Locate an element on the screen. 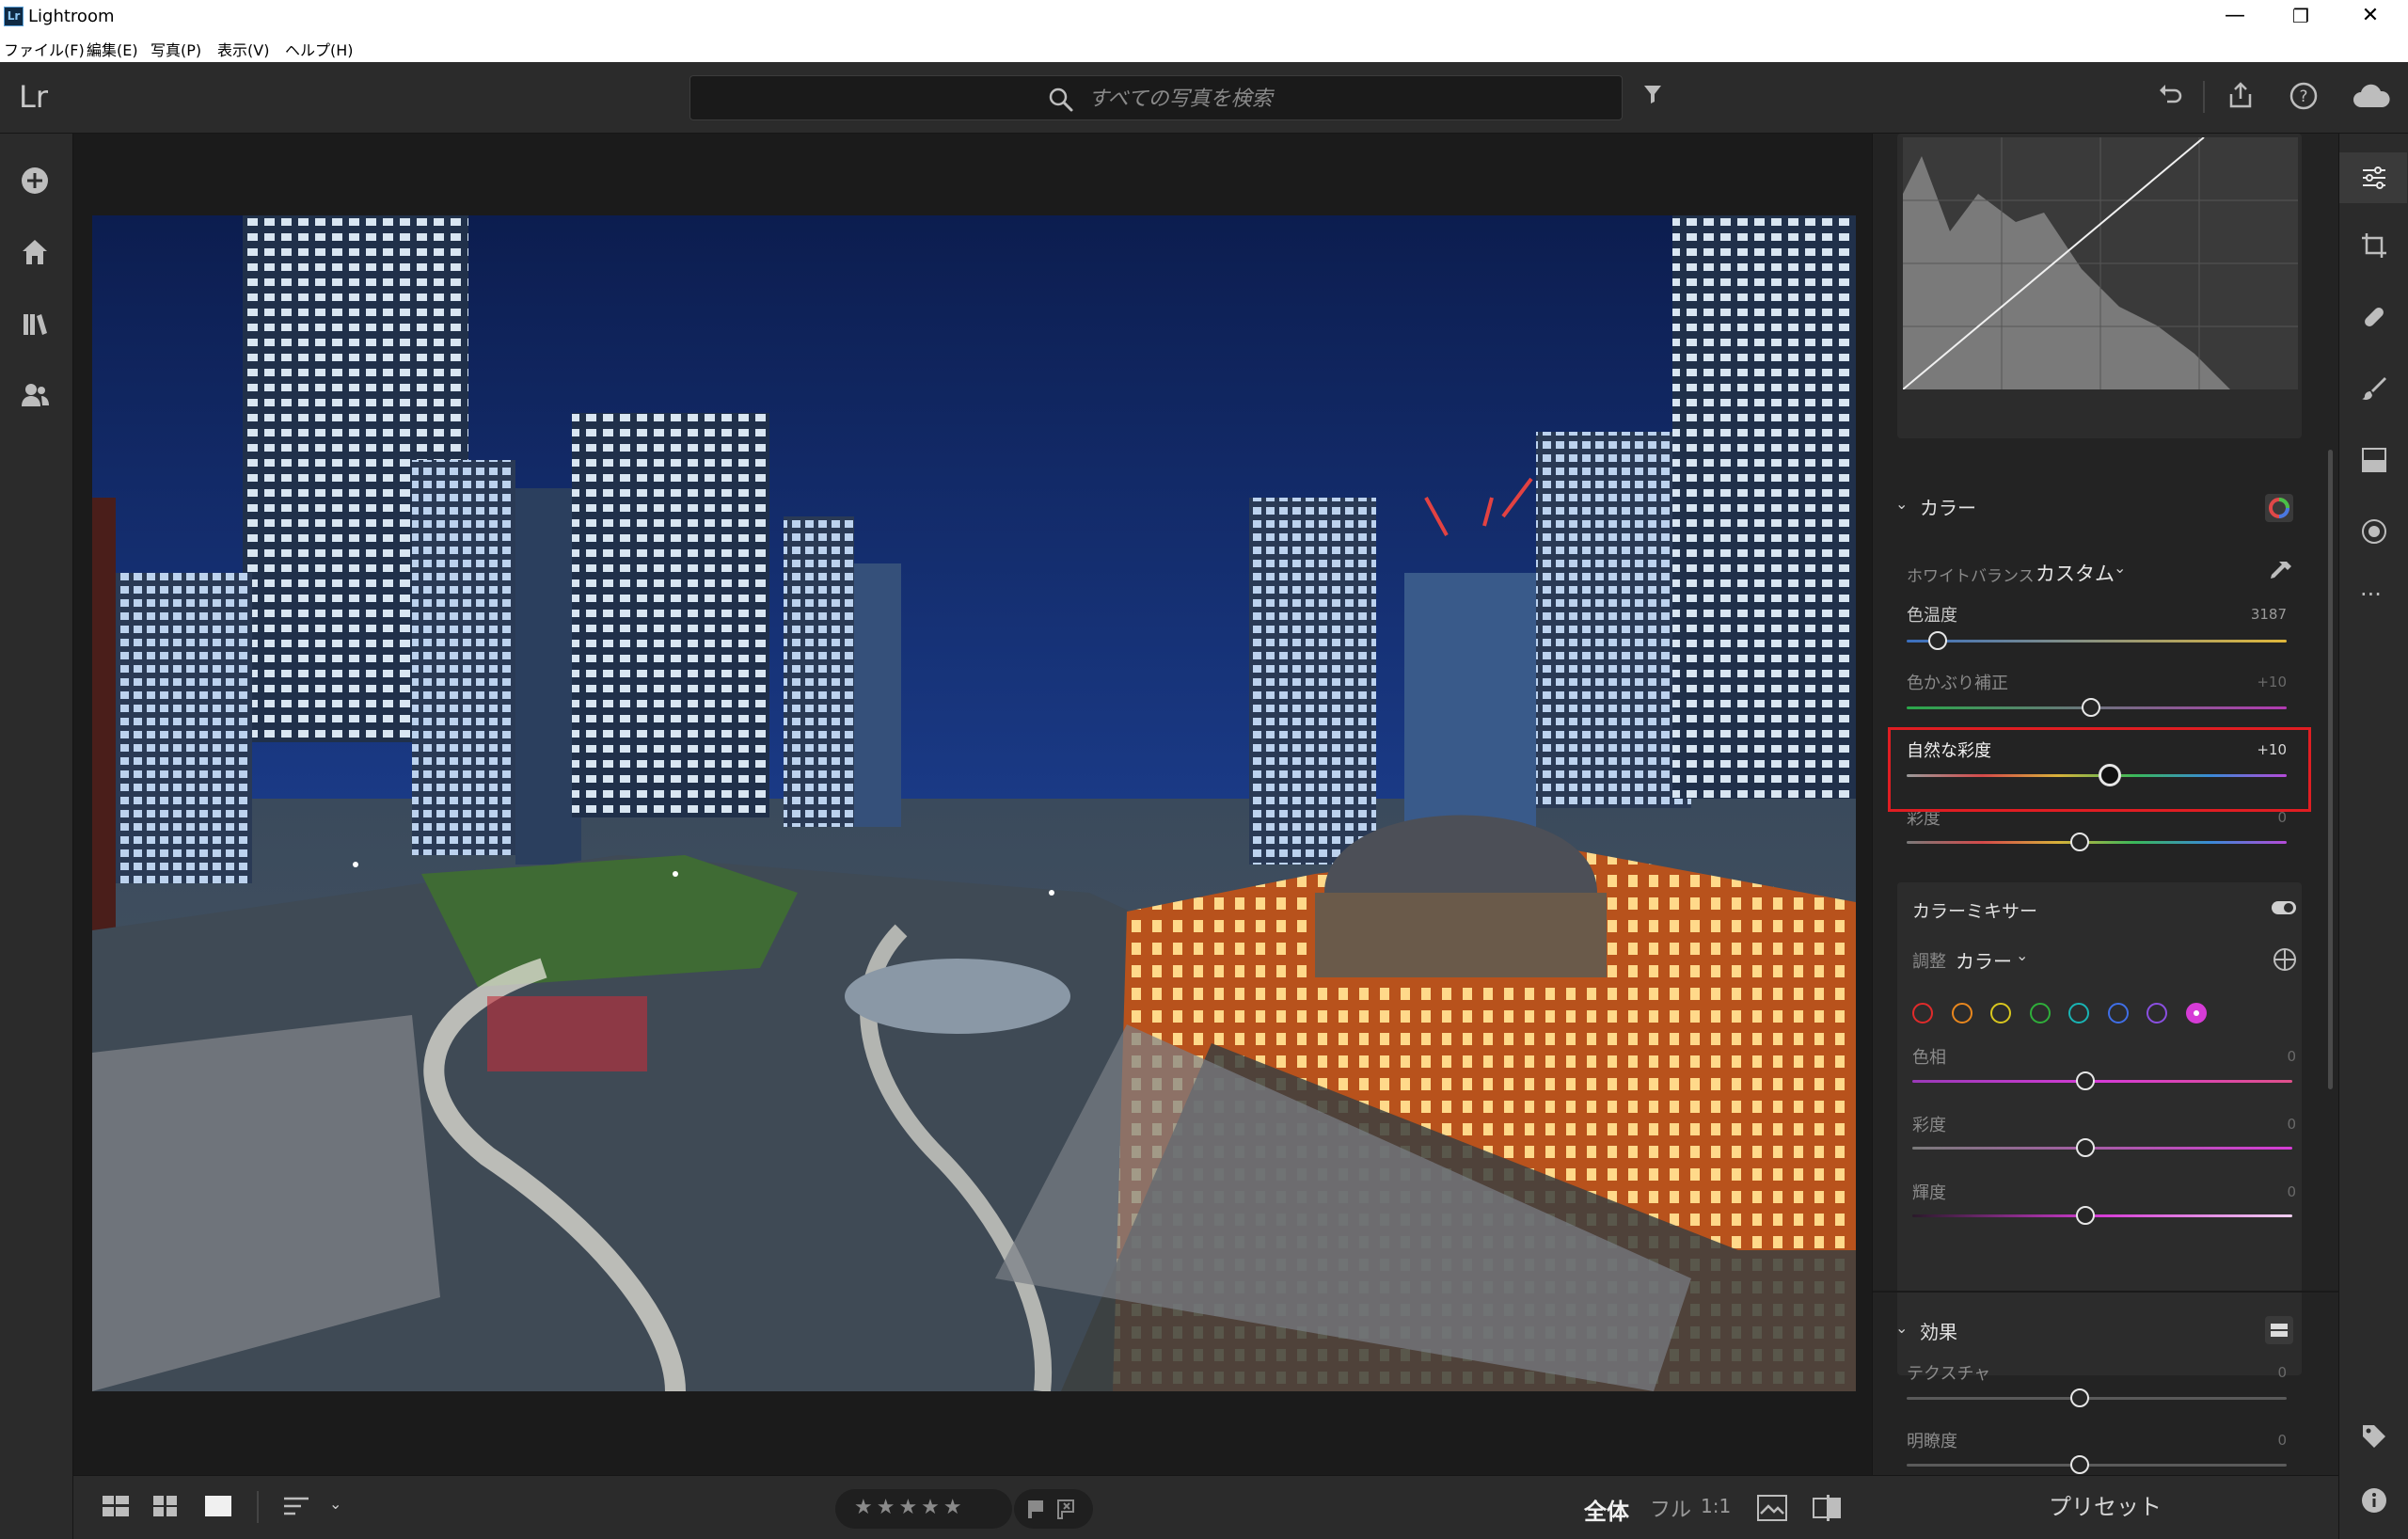  rating-flag-group: ★★★★★ is located at coordinates (924, 1509).